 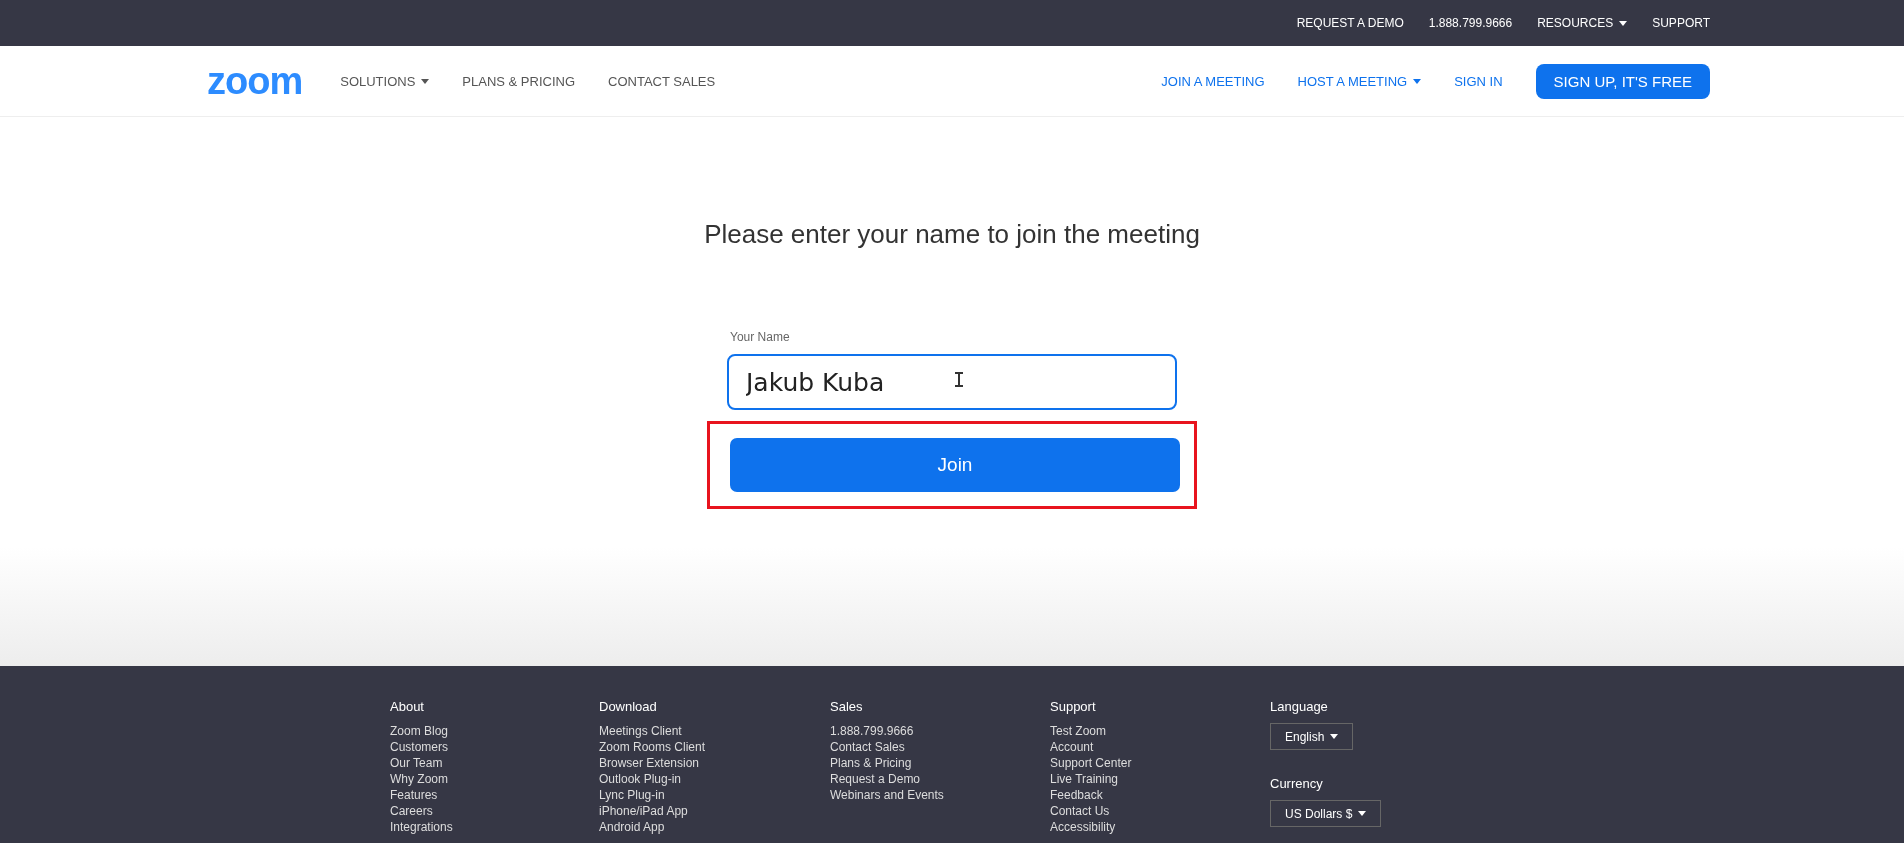 What do you see at coordinates (643, 811) in the screenshot?
I see `footer-link: iPhone/iPad App` at bounding box center [643, 811].